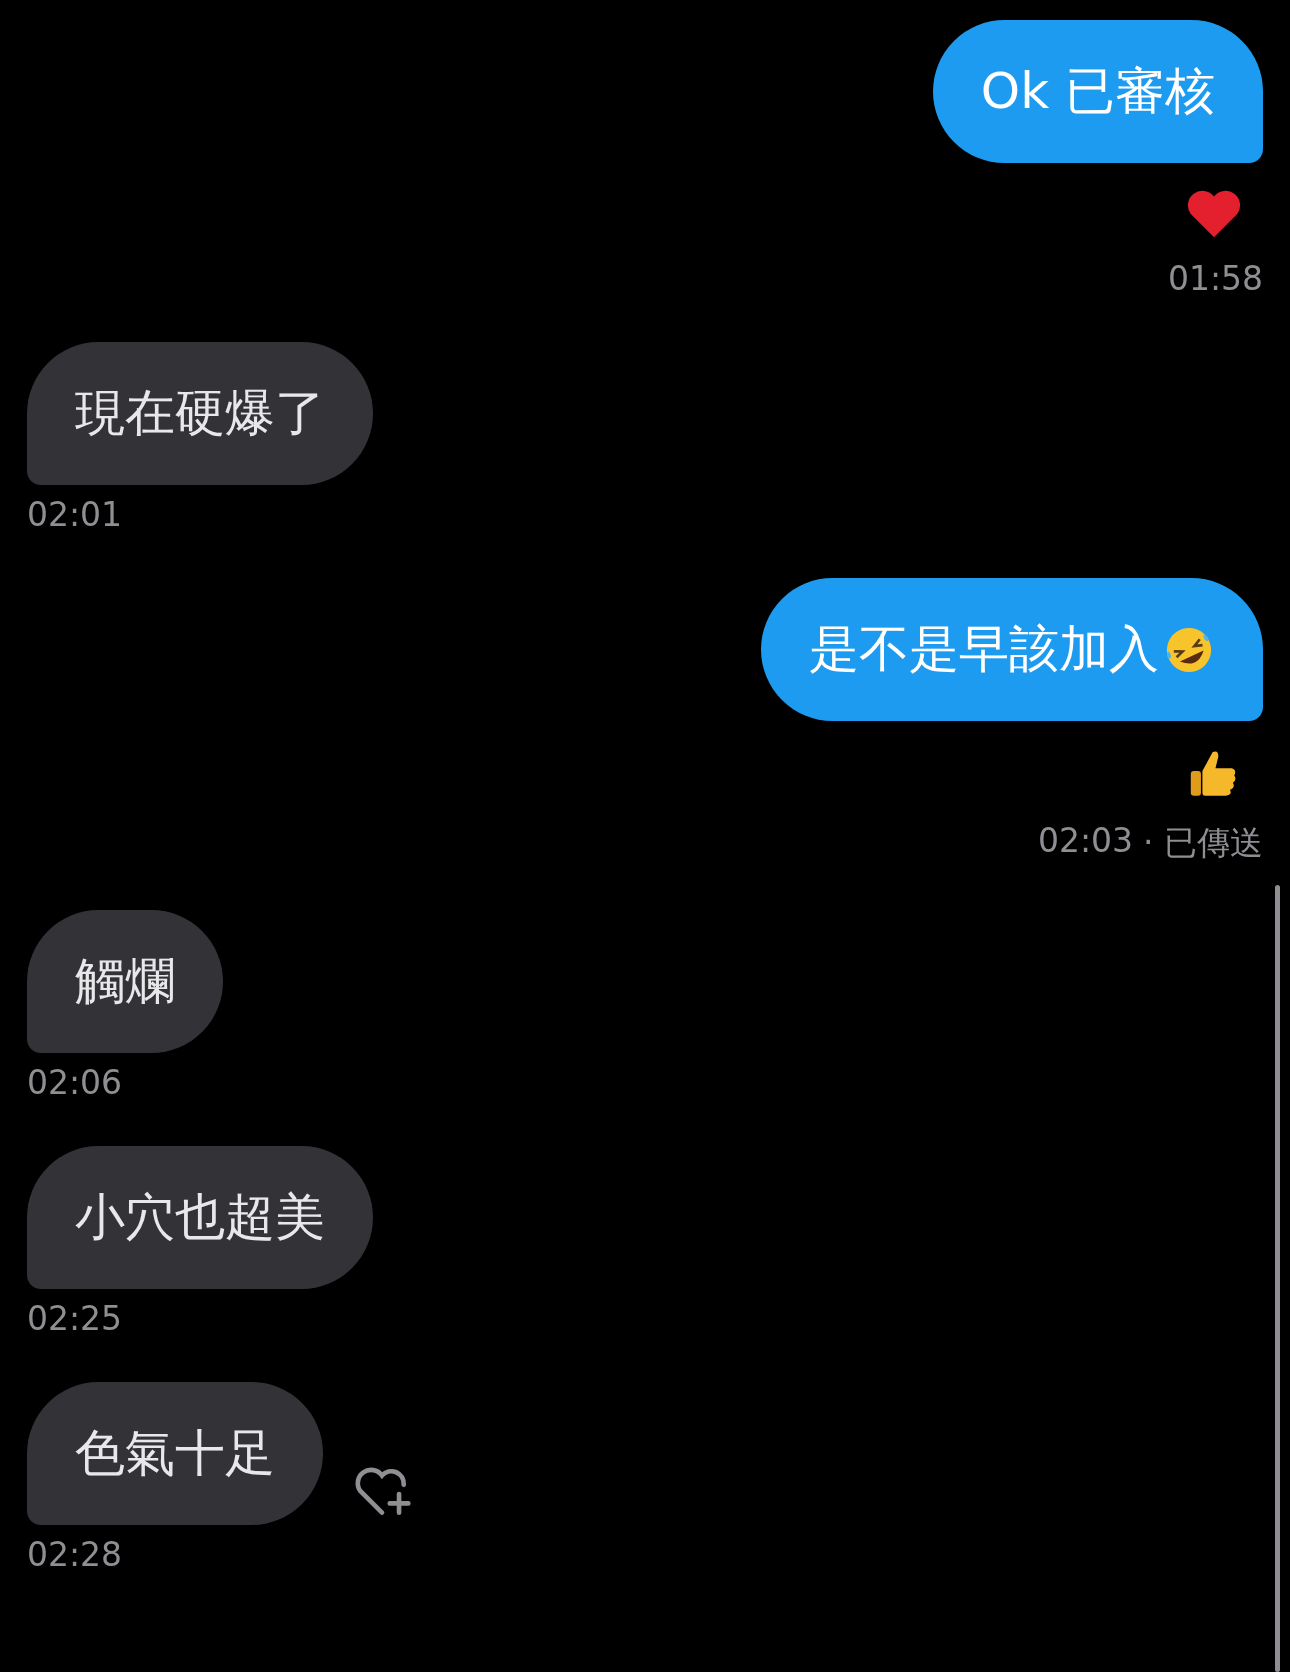  Describe the element at coordinates (75, 1082) in the screenshot. I see `timestamp: 02:06` at that location.